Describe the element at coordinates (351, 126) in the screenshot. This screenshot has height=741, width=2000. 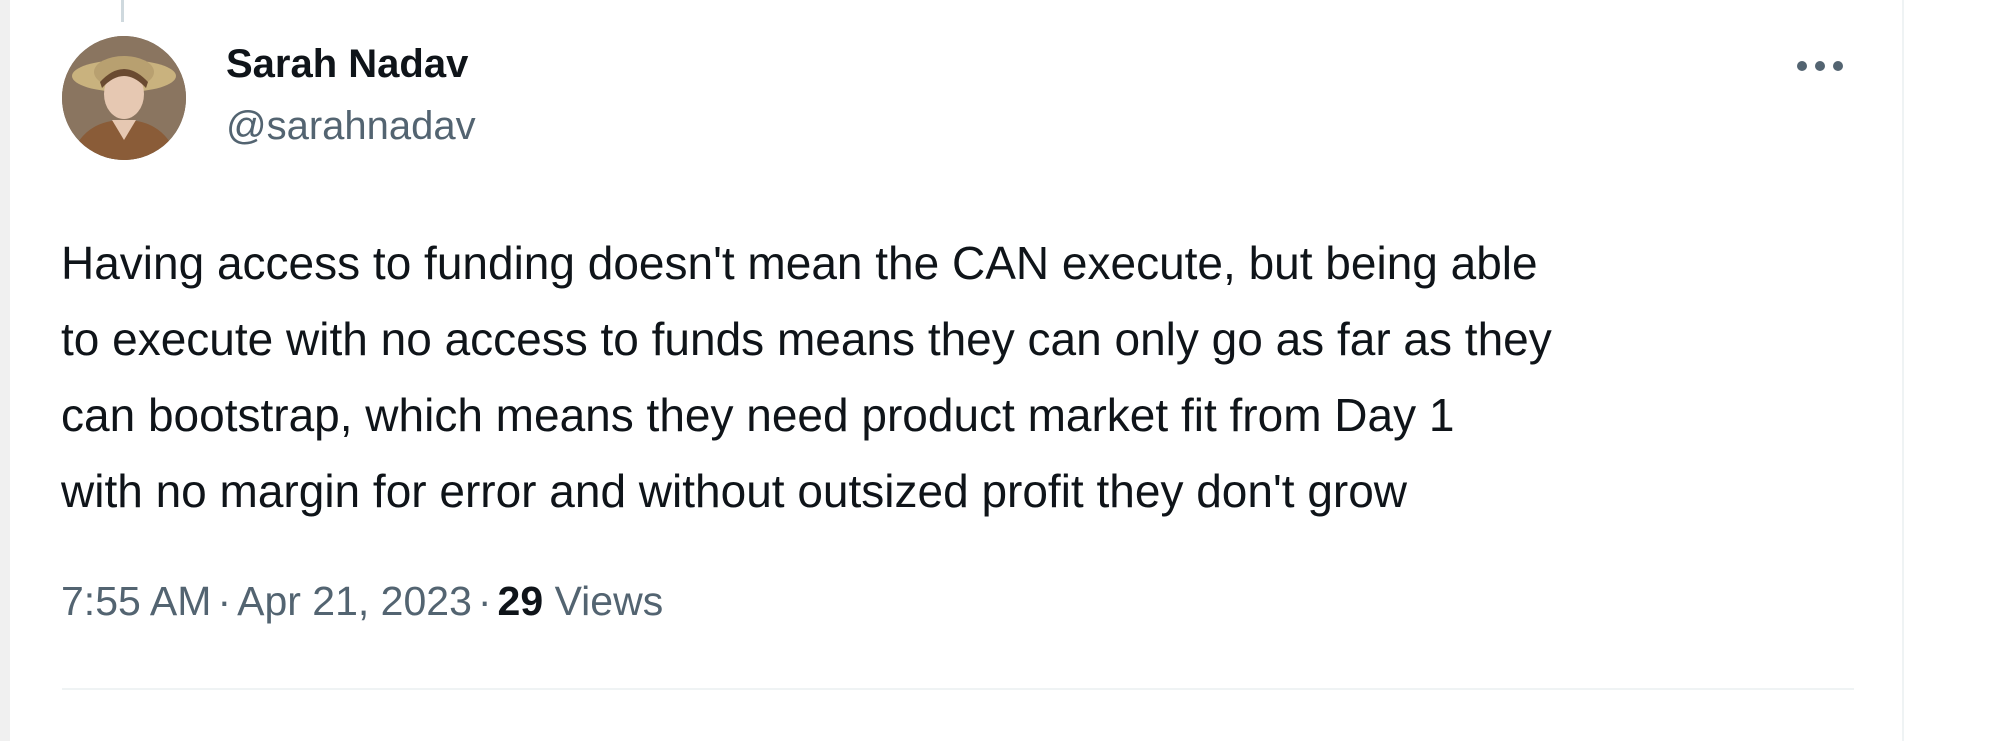
I see `author-handle: @sarahnadav` at that location.